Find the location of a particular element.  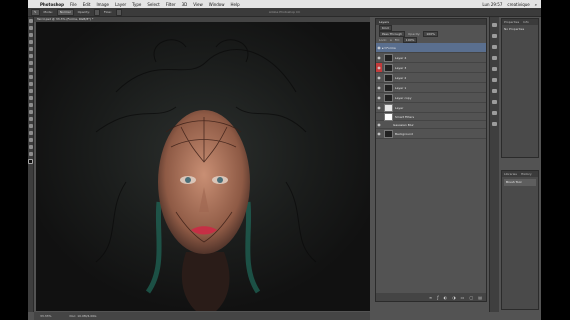

layer-row: ◉ Layer 4 is located at coordinates (431, 58).